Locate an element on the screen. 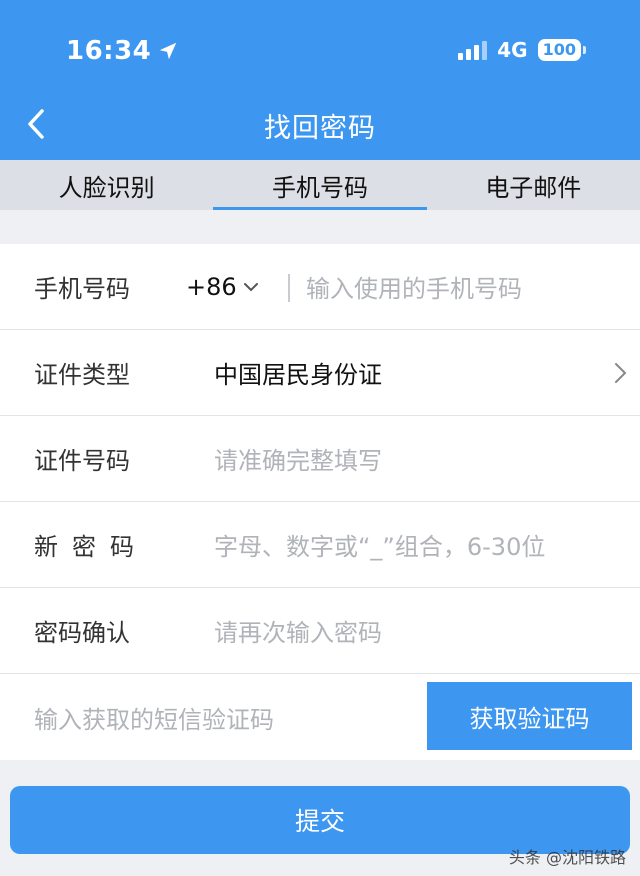 This screenshot has height=876, width=640. id-type-row: 证件类型 中国居民身份证 is located at coordinates (320, 373).